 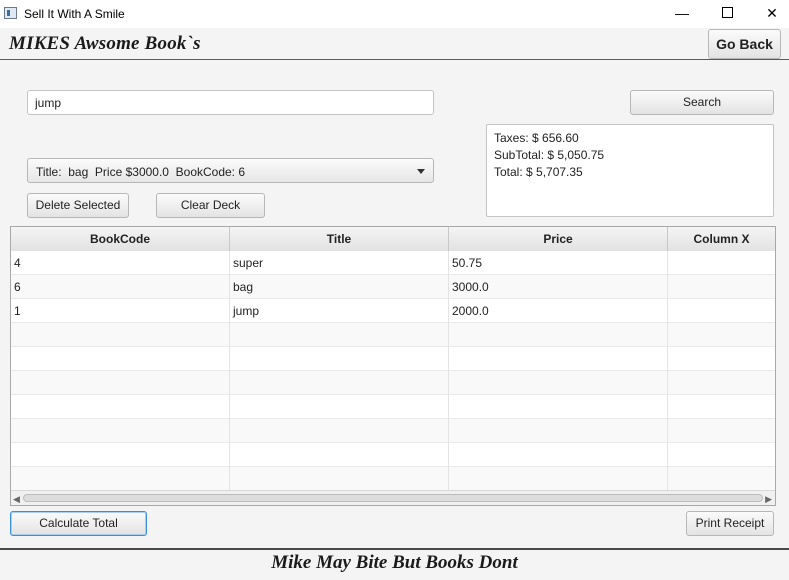 What do you see at coordinates (536, 138) in the screenshot?
I see `taxes-line: Taxes: $ 656.60` at bounding box center [536, 138].